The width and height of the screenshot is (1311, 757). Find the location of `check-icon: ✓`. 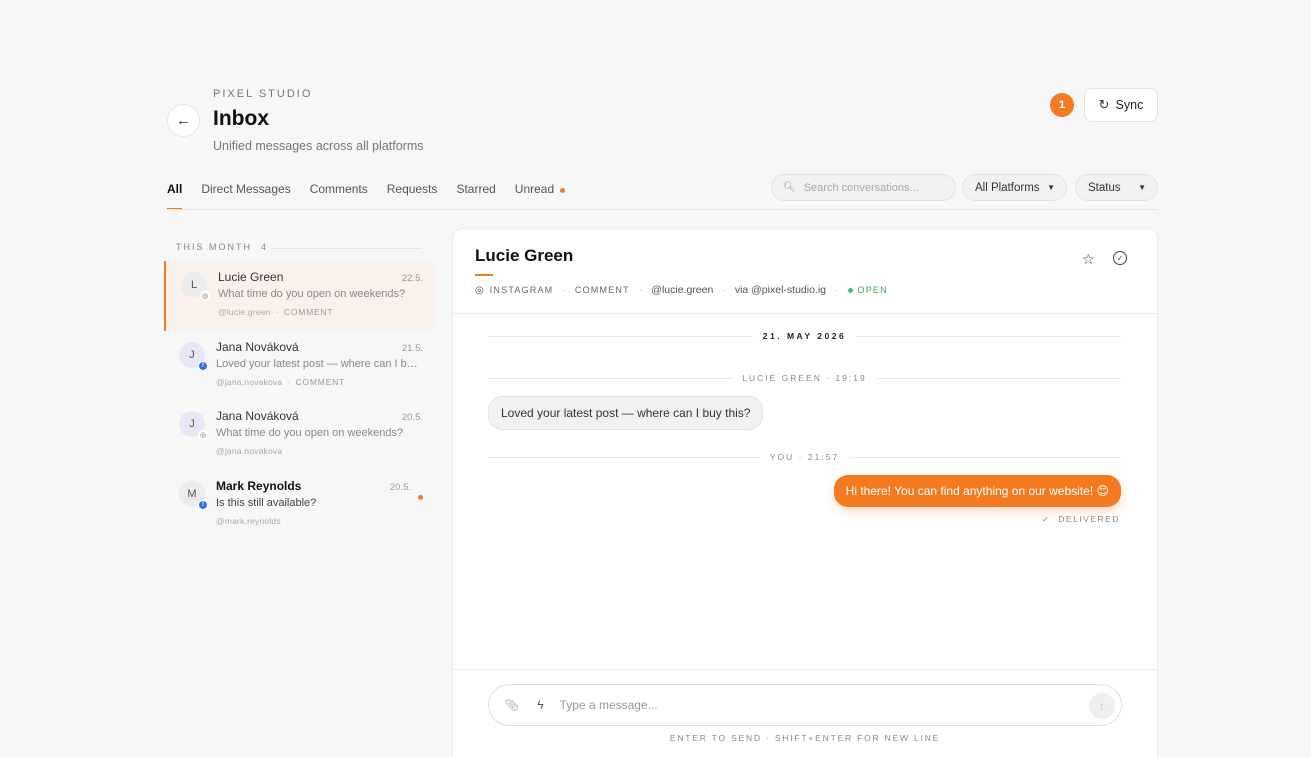

check-icon: ✓ is located at coordinates (1046, 519).